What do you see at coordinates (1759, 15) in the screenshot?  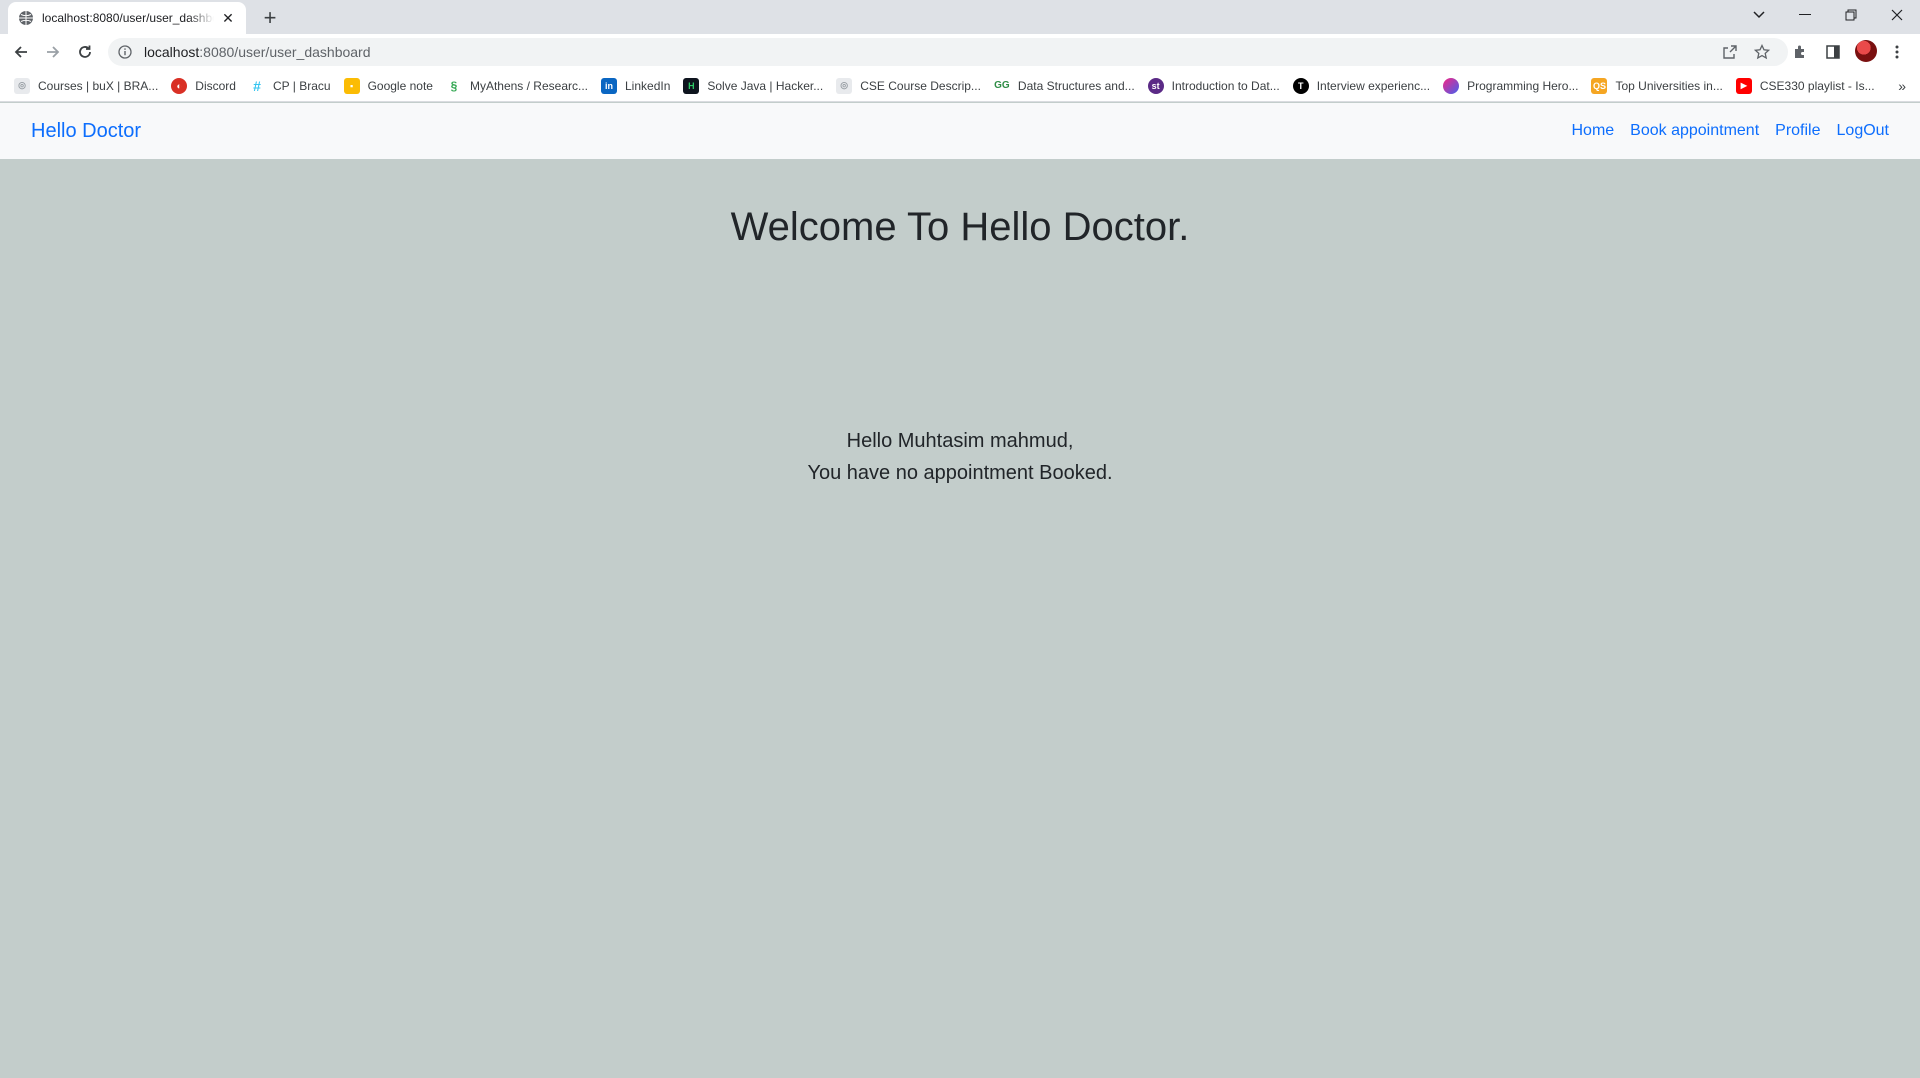 I see `tab-search-icon` at bounding box center [1759, 15].